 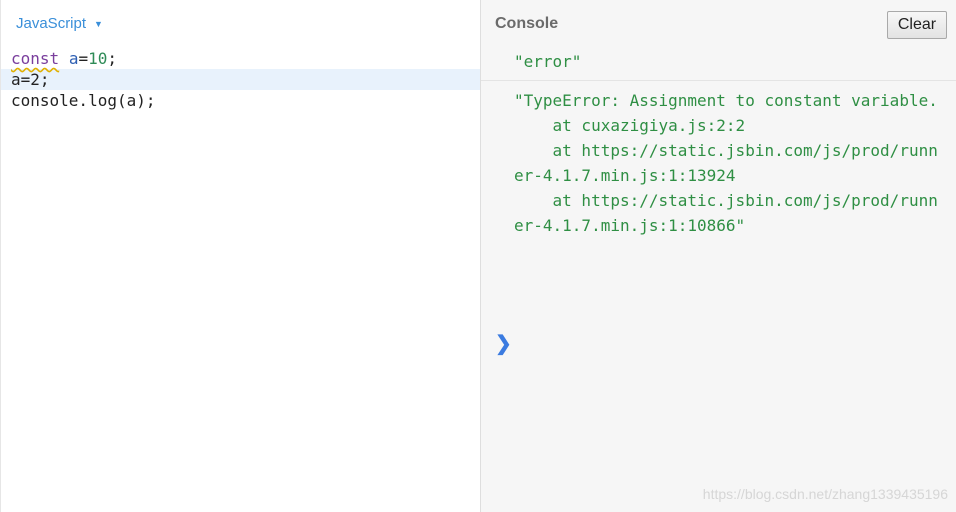 What do you see at coordinates (527, 23) in the screenshot?
I see `console-title: Console` at bounding box center [527, 23].